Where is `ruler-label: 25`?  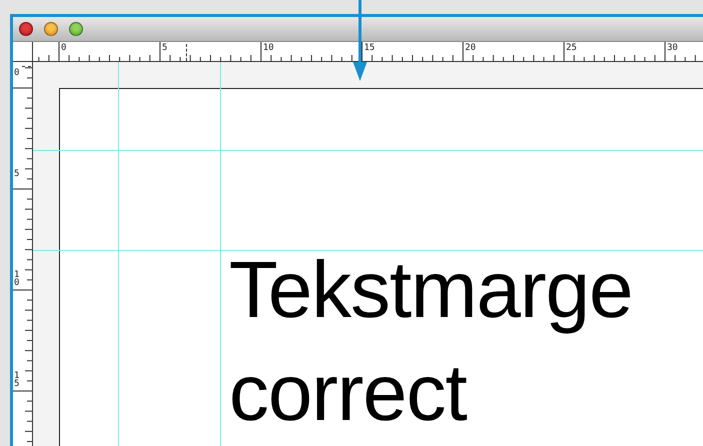
ruler-label: 25 is located at coordinates (571, 48).